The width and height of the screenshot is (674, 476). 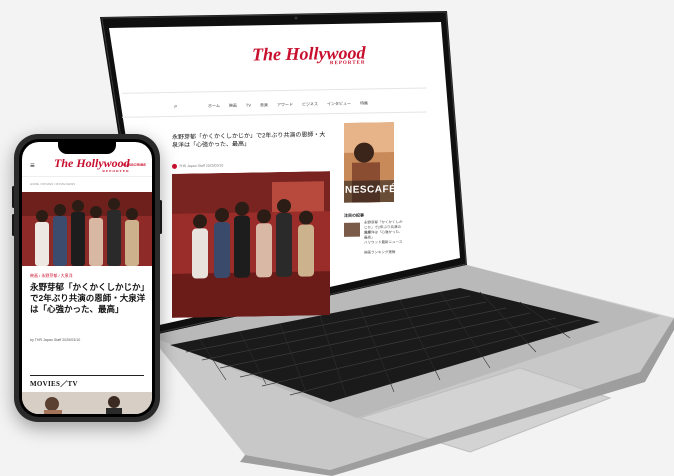 I want to click on nav-item: アワード, so click(x=285, y=105).